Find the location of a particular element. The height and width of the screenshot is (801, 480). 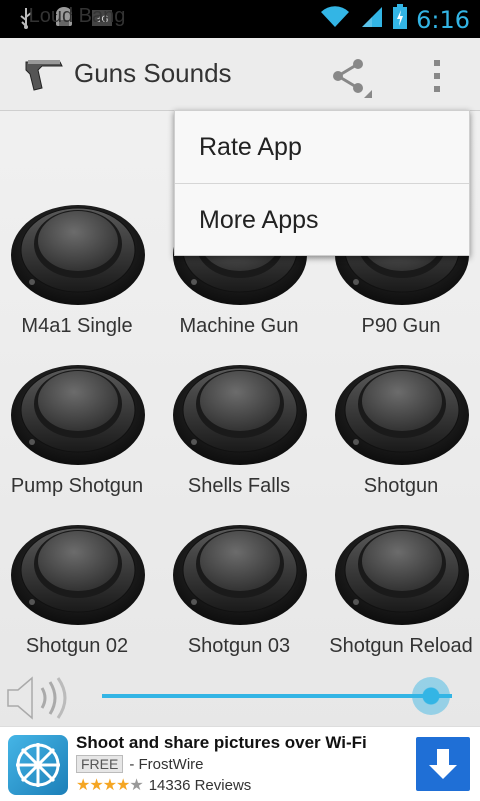

sound-button-cell: Shotgun 03 is located at coordinates (239, 600).